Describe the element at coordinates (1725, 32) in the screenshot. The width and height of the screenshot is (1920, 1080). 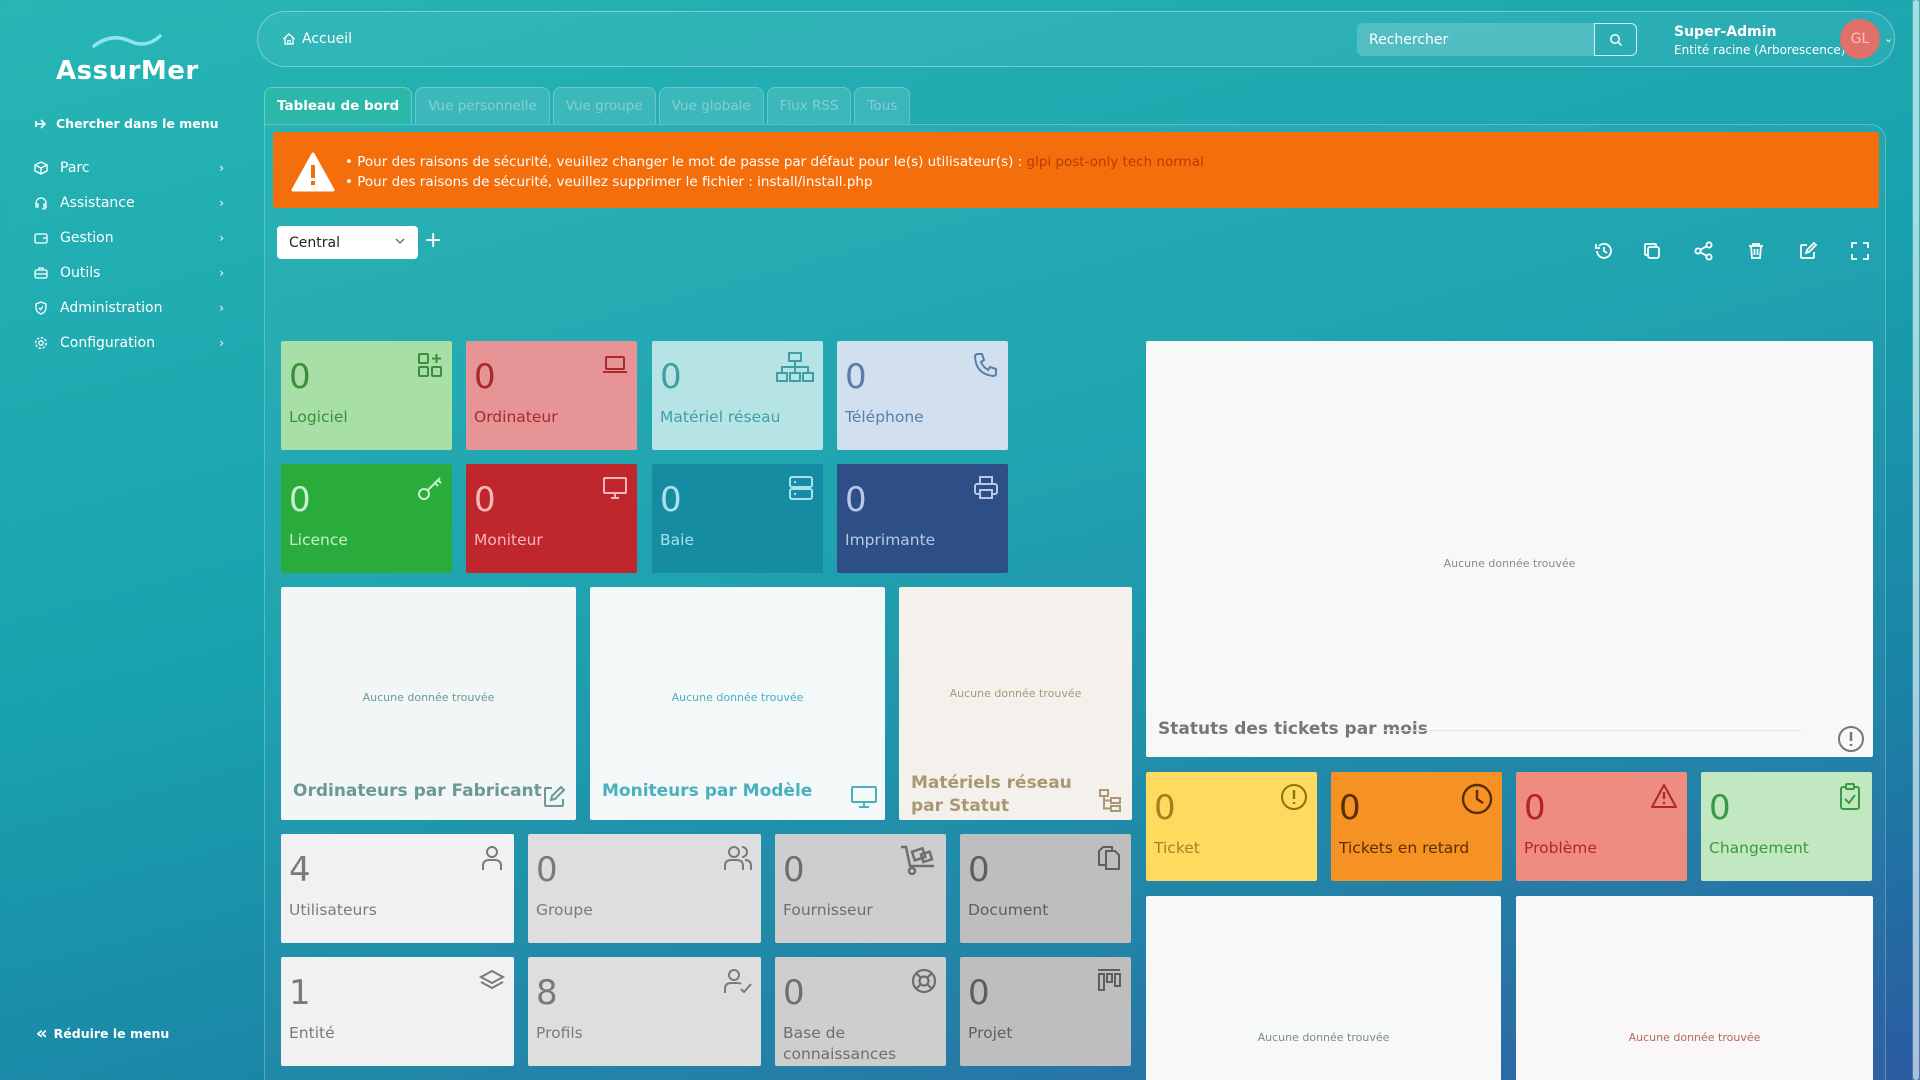
I see `user-name: Super-Admin` at that location.